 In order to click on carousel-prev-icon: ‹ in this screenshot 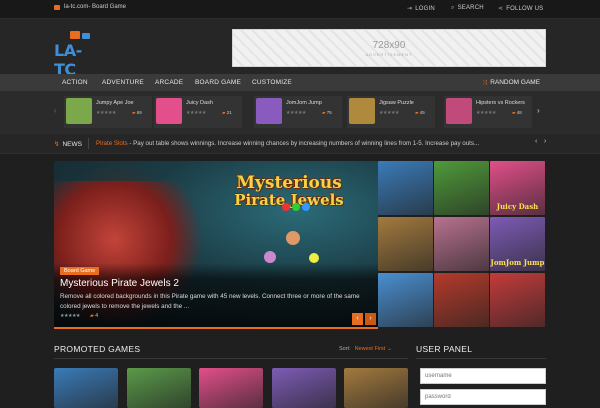, I will do `click(55, 110)`.